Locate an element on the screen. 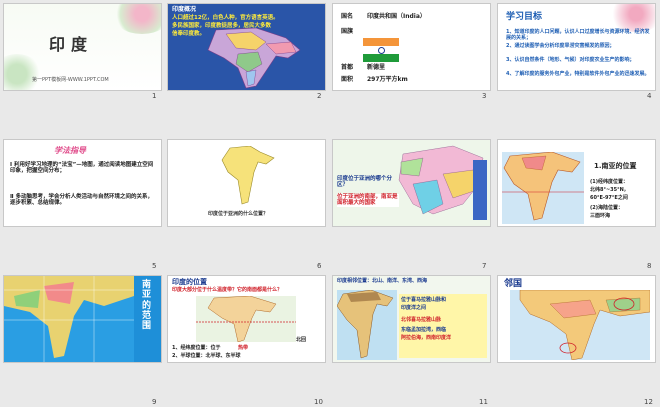 The image size is (660, 407). position-text: 60°E-97°E之间 is located at coordinates (609, 198).